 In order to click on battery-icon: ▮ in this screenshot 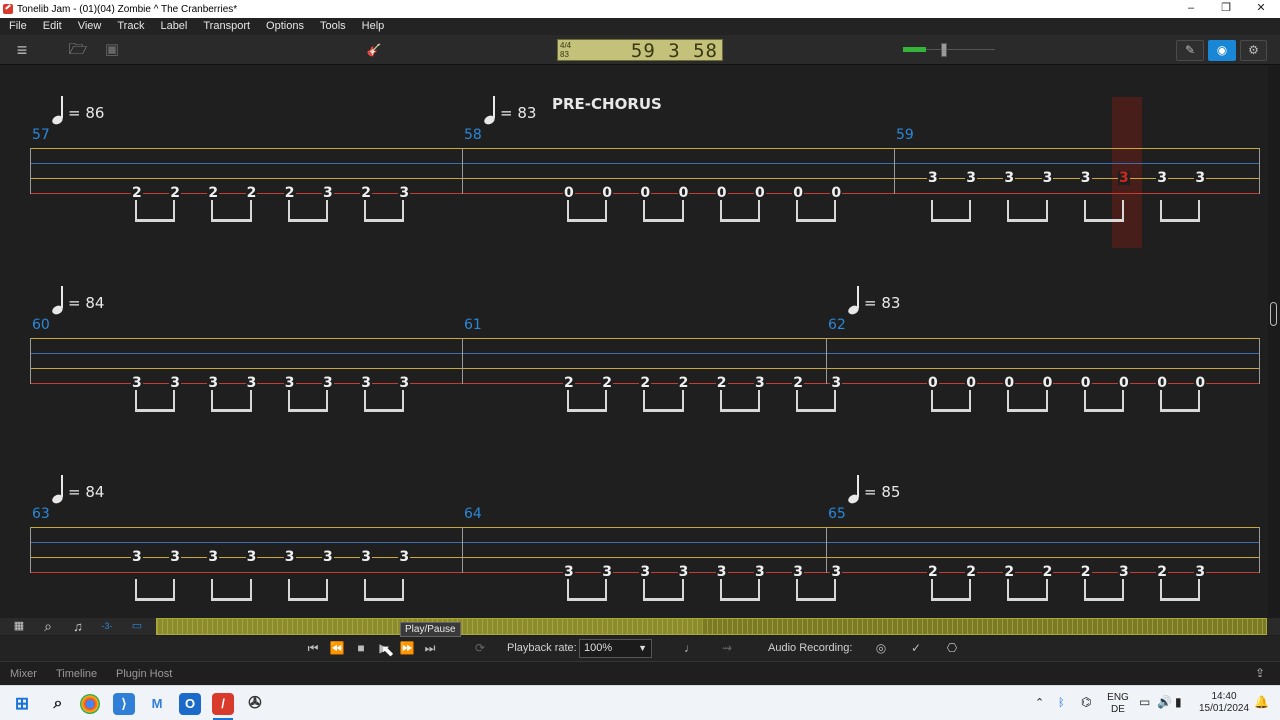, I will do `click(1178, 702)`.